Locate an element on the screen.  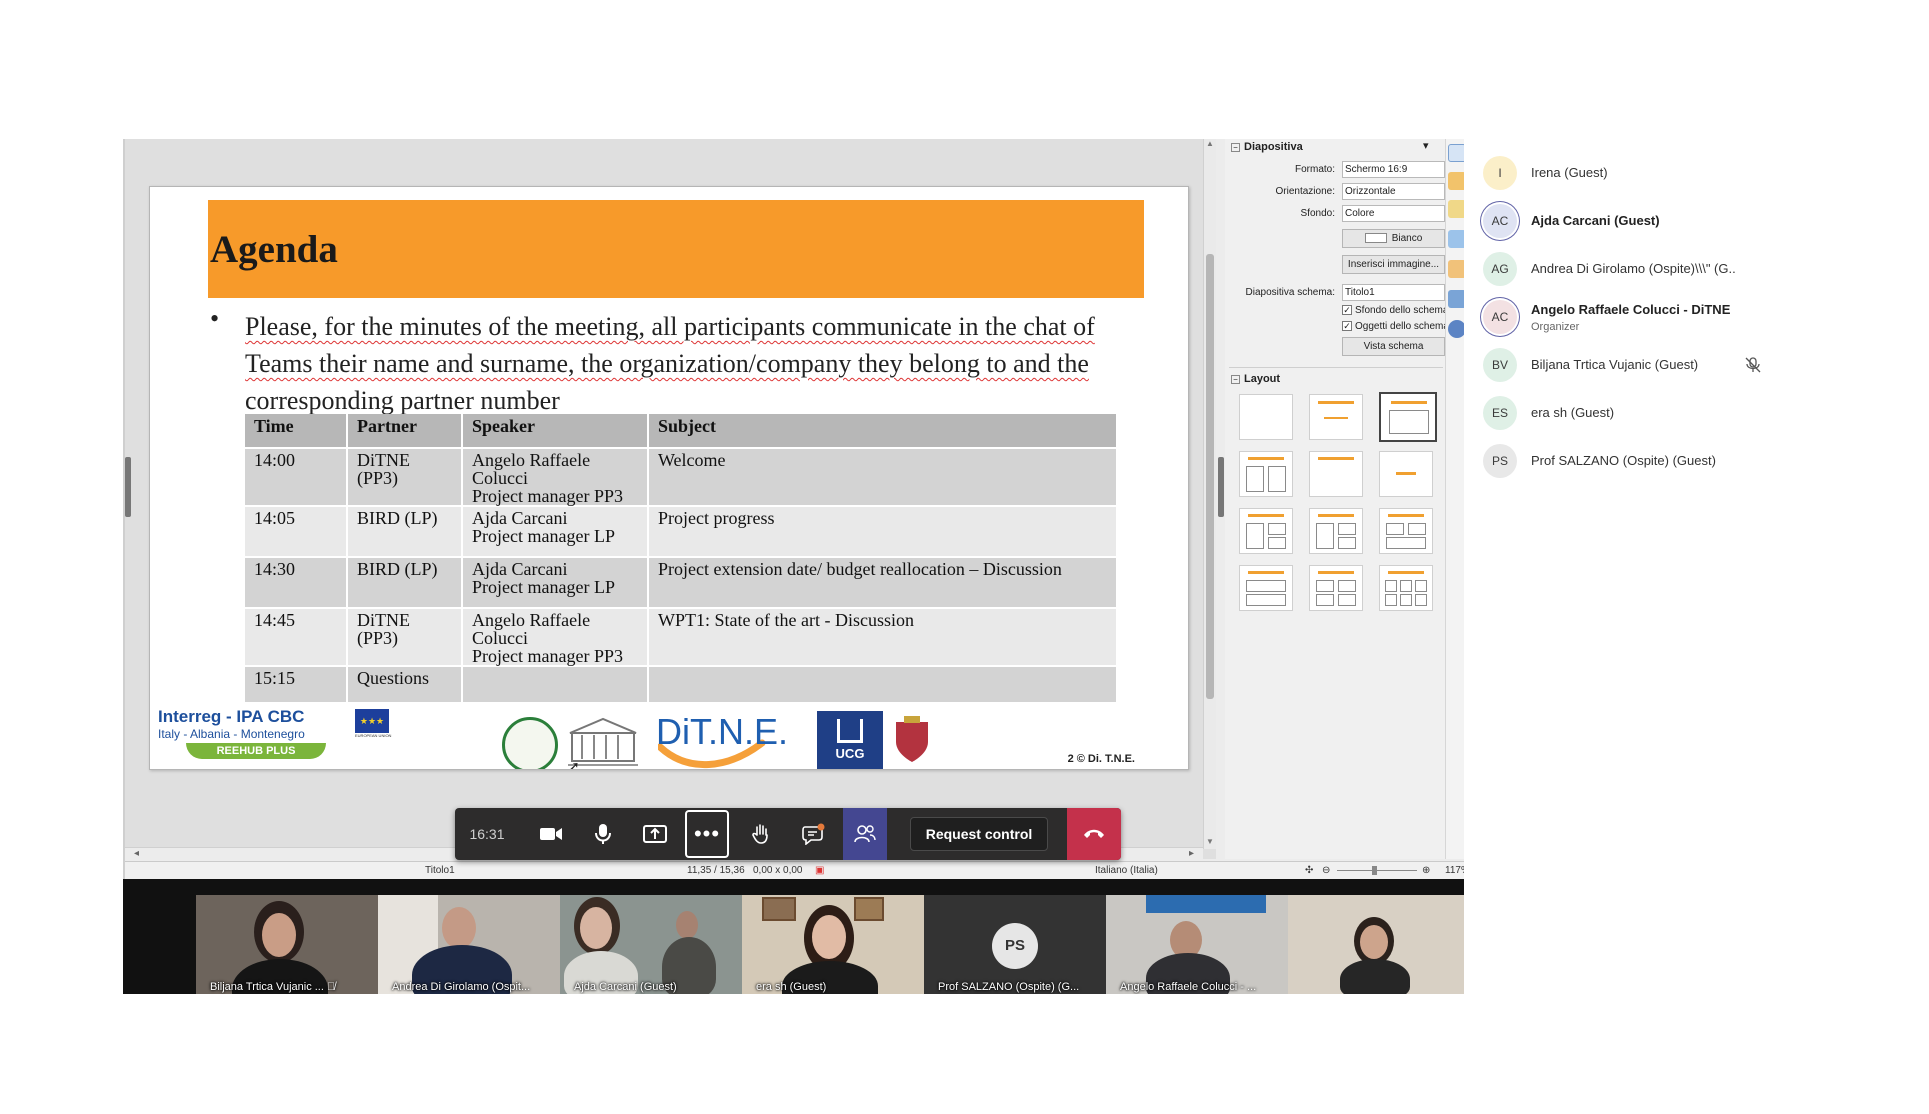
hang-up-button is located at coordinates (1094, 834).